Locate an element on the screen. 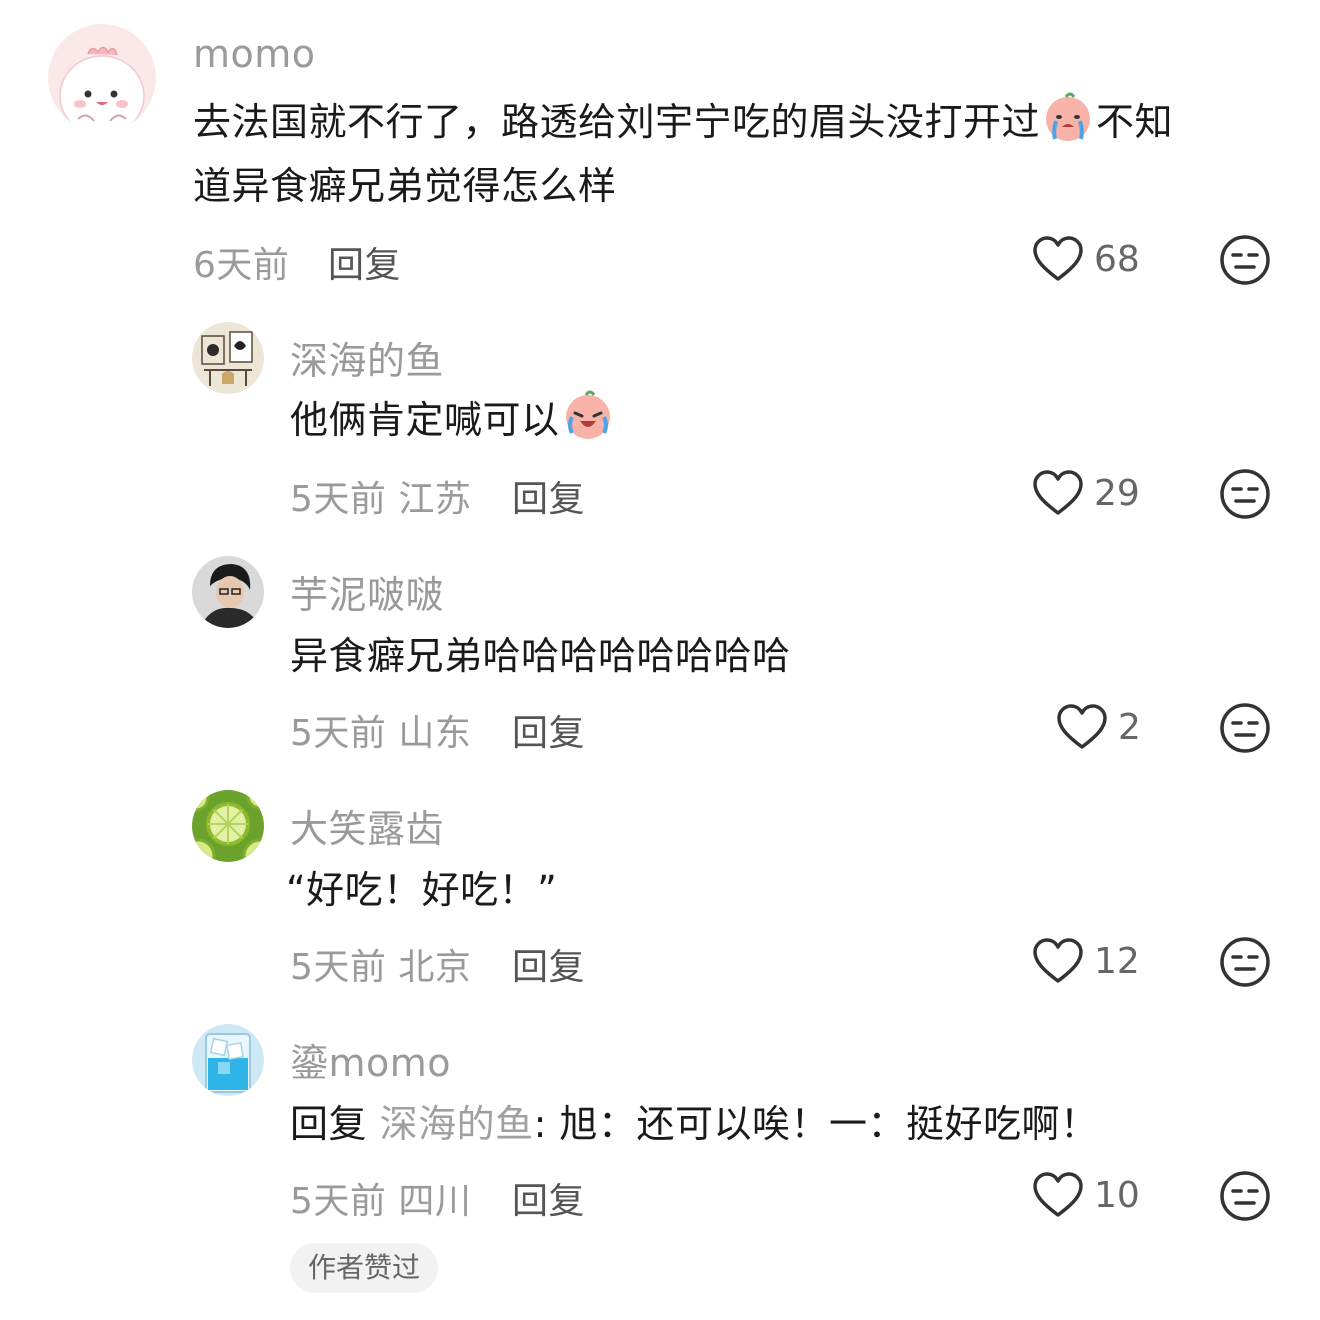 The height and width of the screenshot is (1320, 1320). like-count: 68 is located at coordinates (1117, 259).